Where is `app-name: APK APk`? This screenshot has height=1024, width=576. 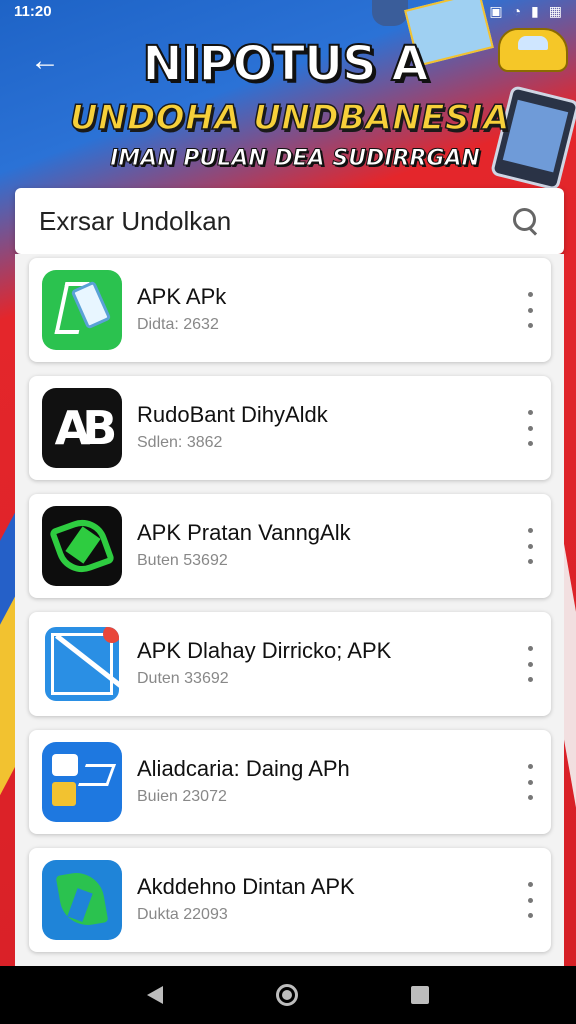 app-name: APK APk is located at coordinates (182, 296).